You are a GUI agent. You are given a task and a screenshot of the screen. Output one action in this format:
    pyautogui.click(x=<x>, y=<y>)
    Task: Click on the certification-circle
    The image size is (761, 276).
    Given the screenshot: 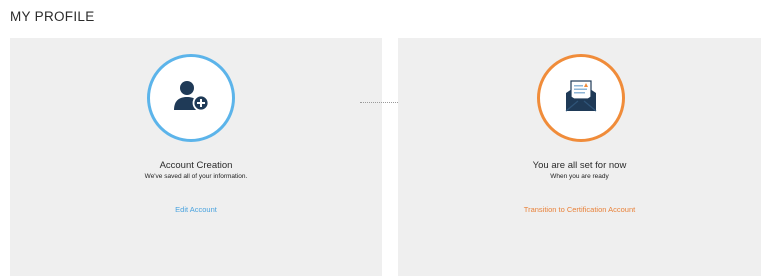 What is the action you would take?
    pyautogui.click(x=581, y=98)
    